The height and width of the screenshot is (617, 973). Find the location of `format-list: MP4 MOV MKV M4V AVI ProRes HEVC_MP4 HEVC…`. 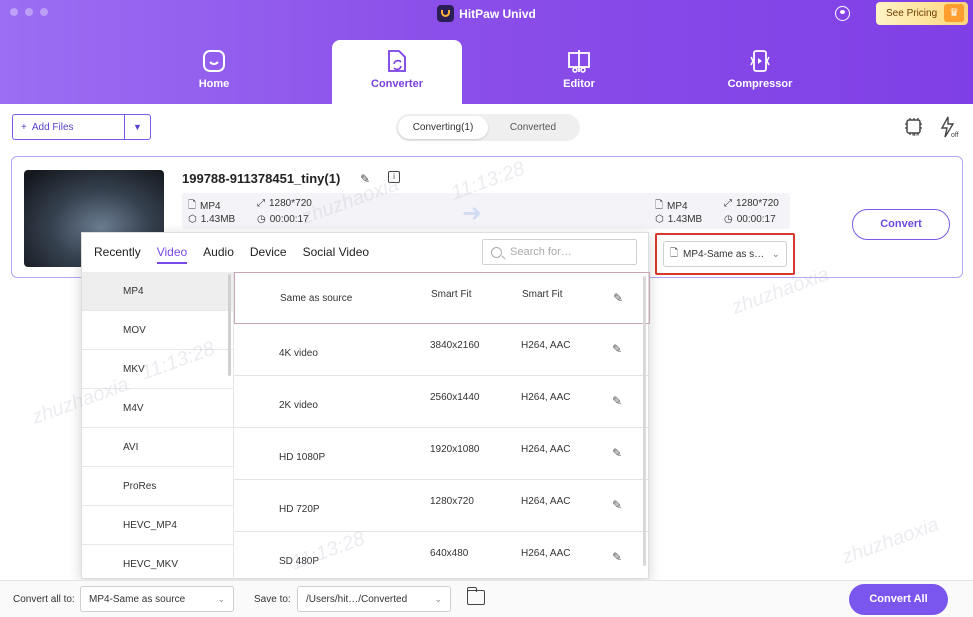

format-list: MP4 MOV MKV M4V AVI ProRes HEVC_MP4 HEVC… is located at coordinates (158, 426).